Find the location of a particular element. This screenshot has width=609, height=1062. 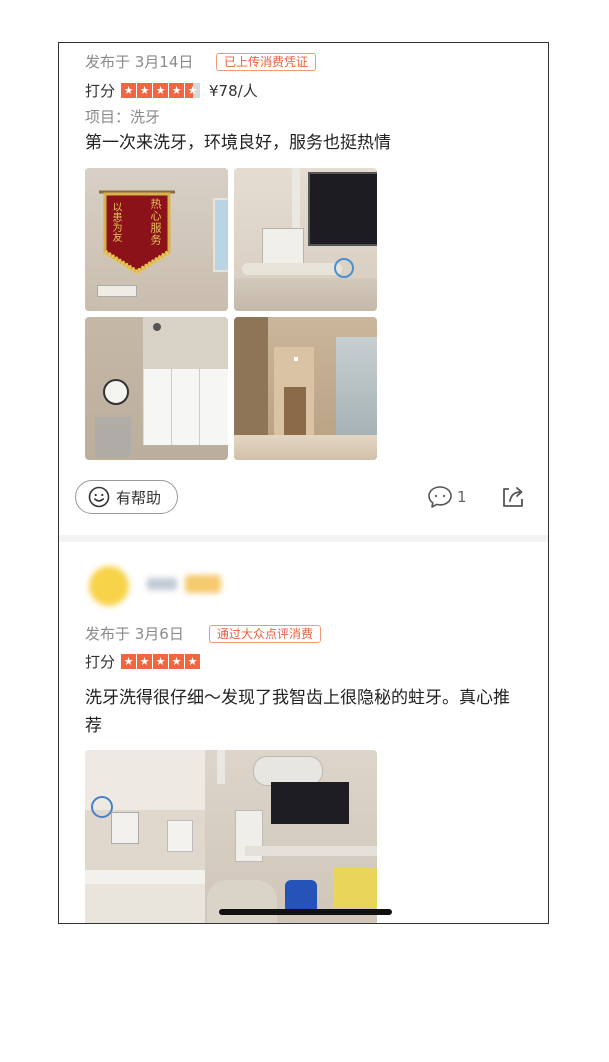

half-star-icon: ★ is located at coordinates (193, 90).